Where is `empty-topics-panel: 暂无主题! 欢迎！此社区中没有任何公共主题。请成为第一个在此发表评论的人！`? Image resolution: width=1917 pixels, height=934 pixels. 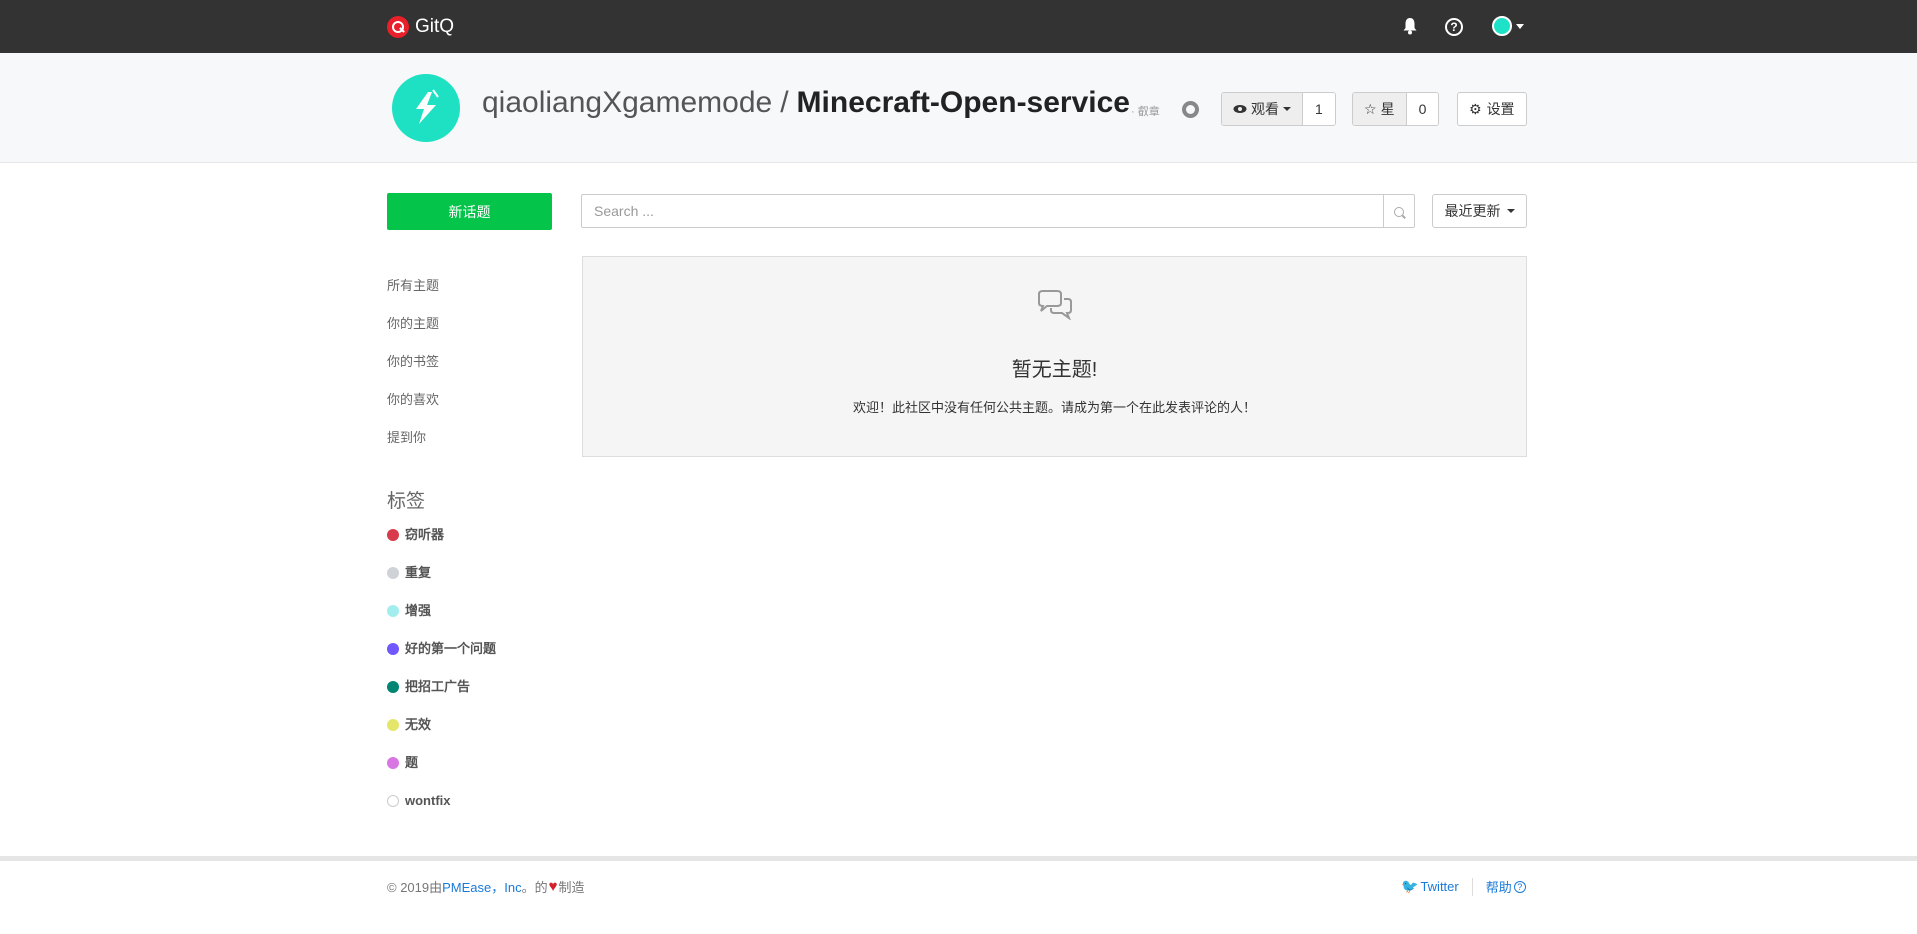 empty-topics-panel: 暂无主题! 欢迎！此社区中没有任何公共主题。请成为第一个在此发表评论的人！ is located at coordinates (1054, 356).